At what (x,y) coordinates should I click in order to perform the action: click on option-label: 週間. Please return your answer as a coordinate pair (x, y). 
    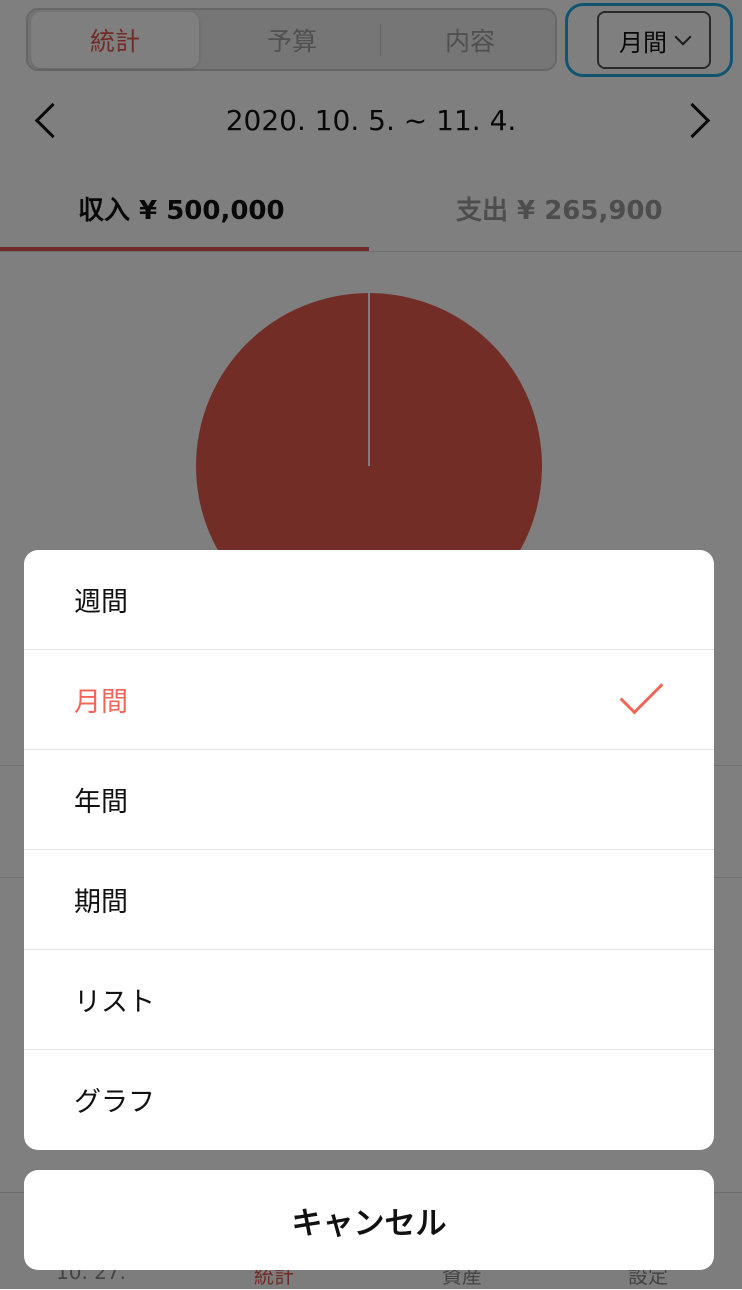
    Looking at the image, I should click on (101, 602).